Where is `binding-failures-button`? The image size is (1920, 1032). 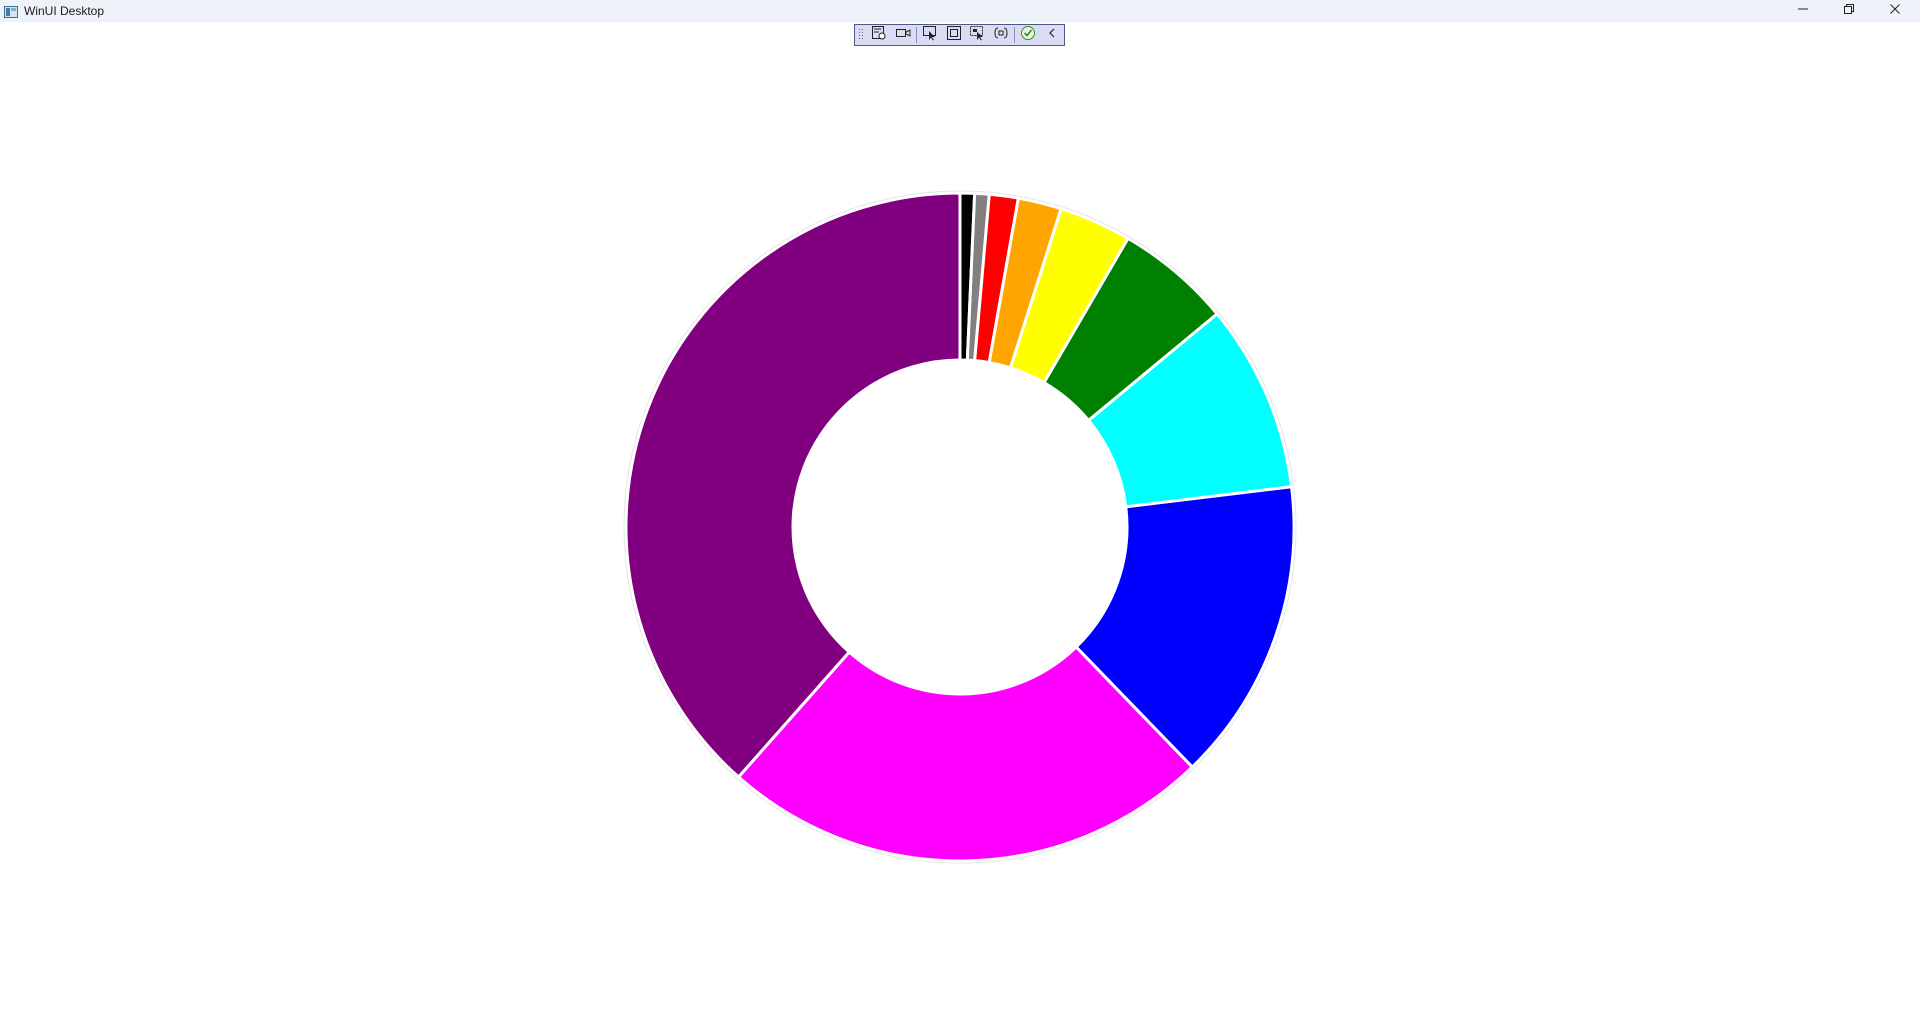
binding-failures-button is located at coordinates (1001, 35).